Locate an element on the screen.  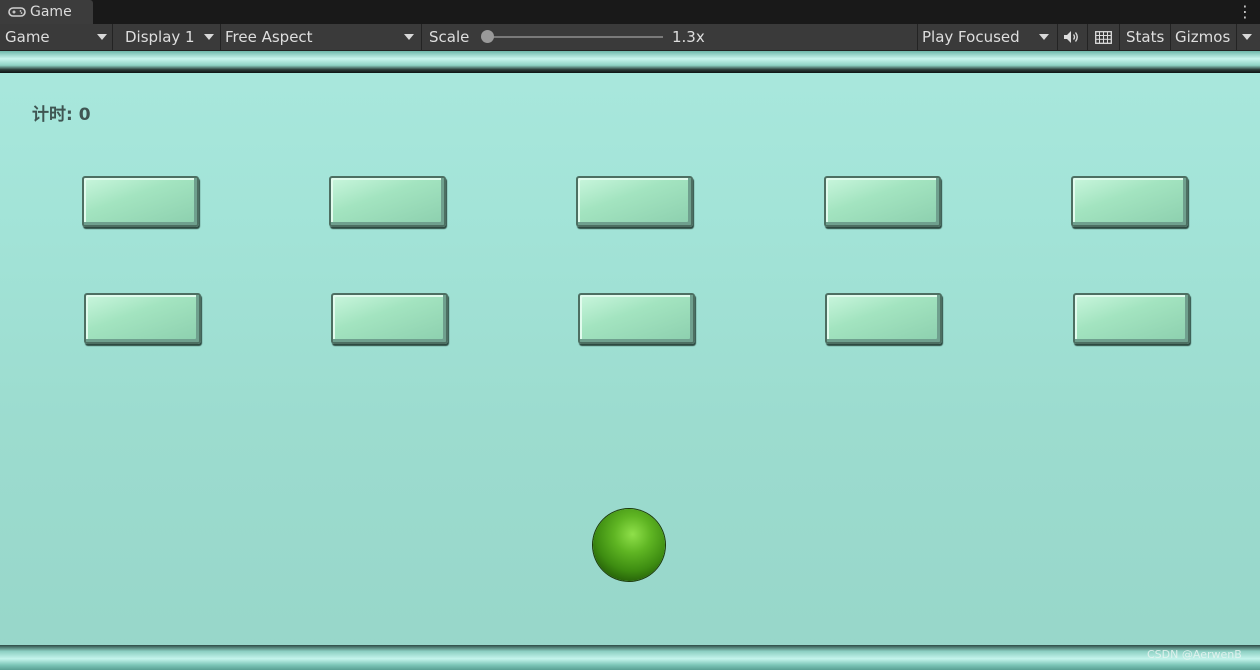
stats-button: Stats is located at coordinates (1146, 37).